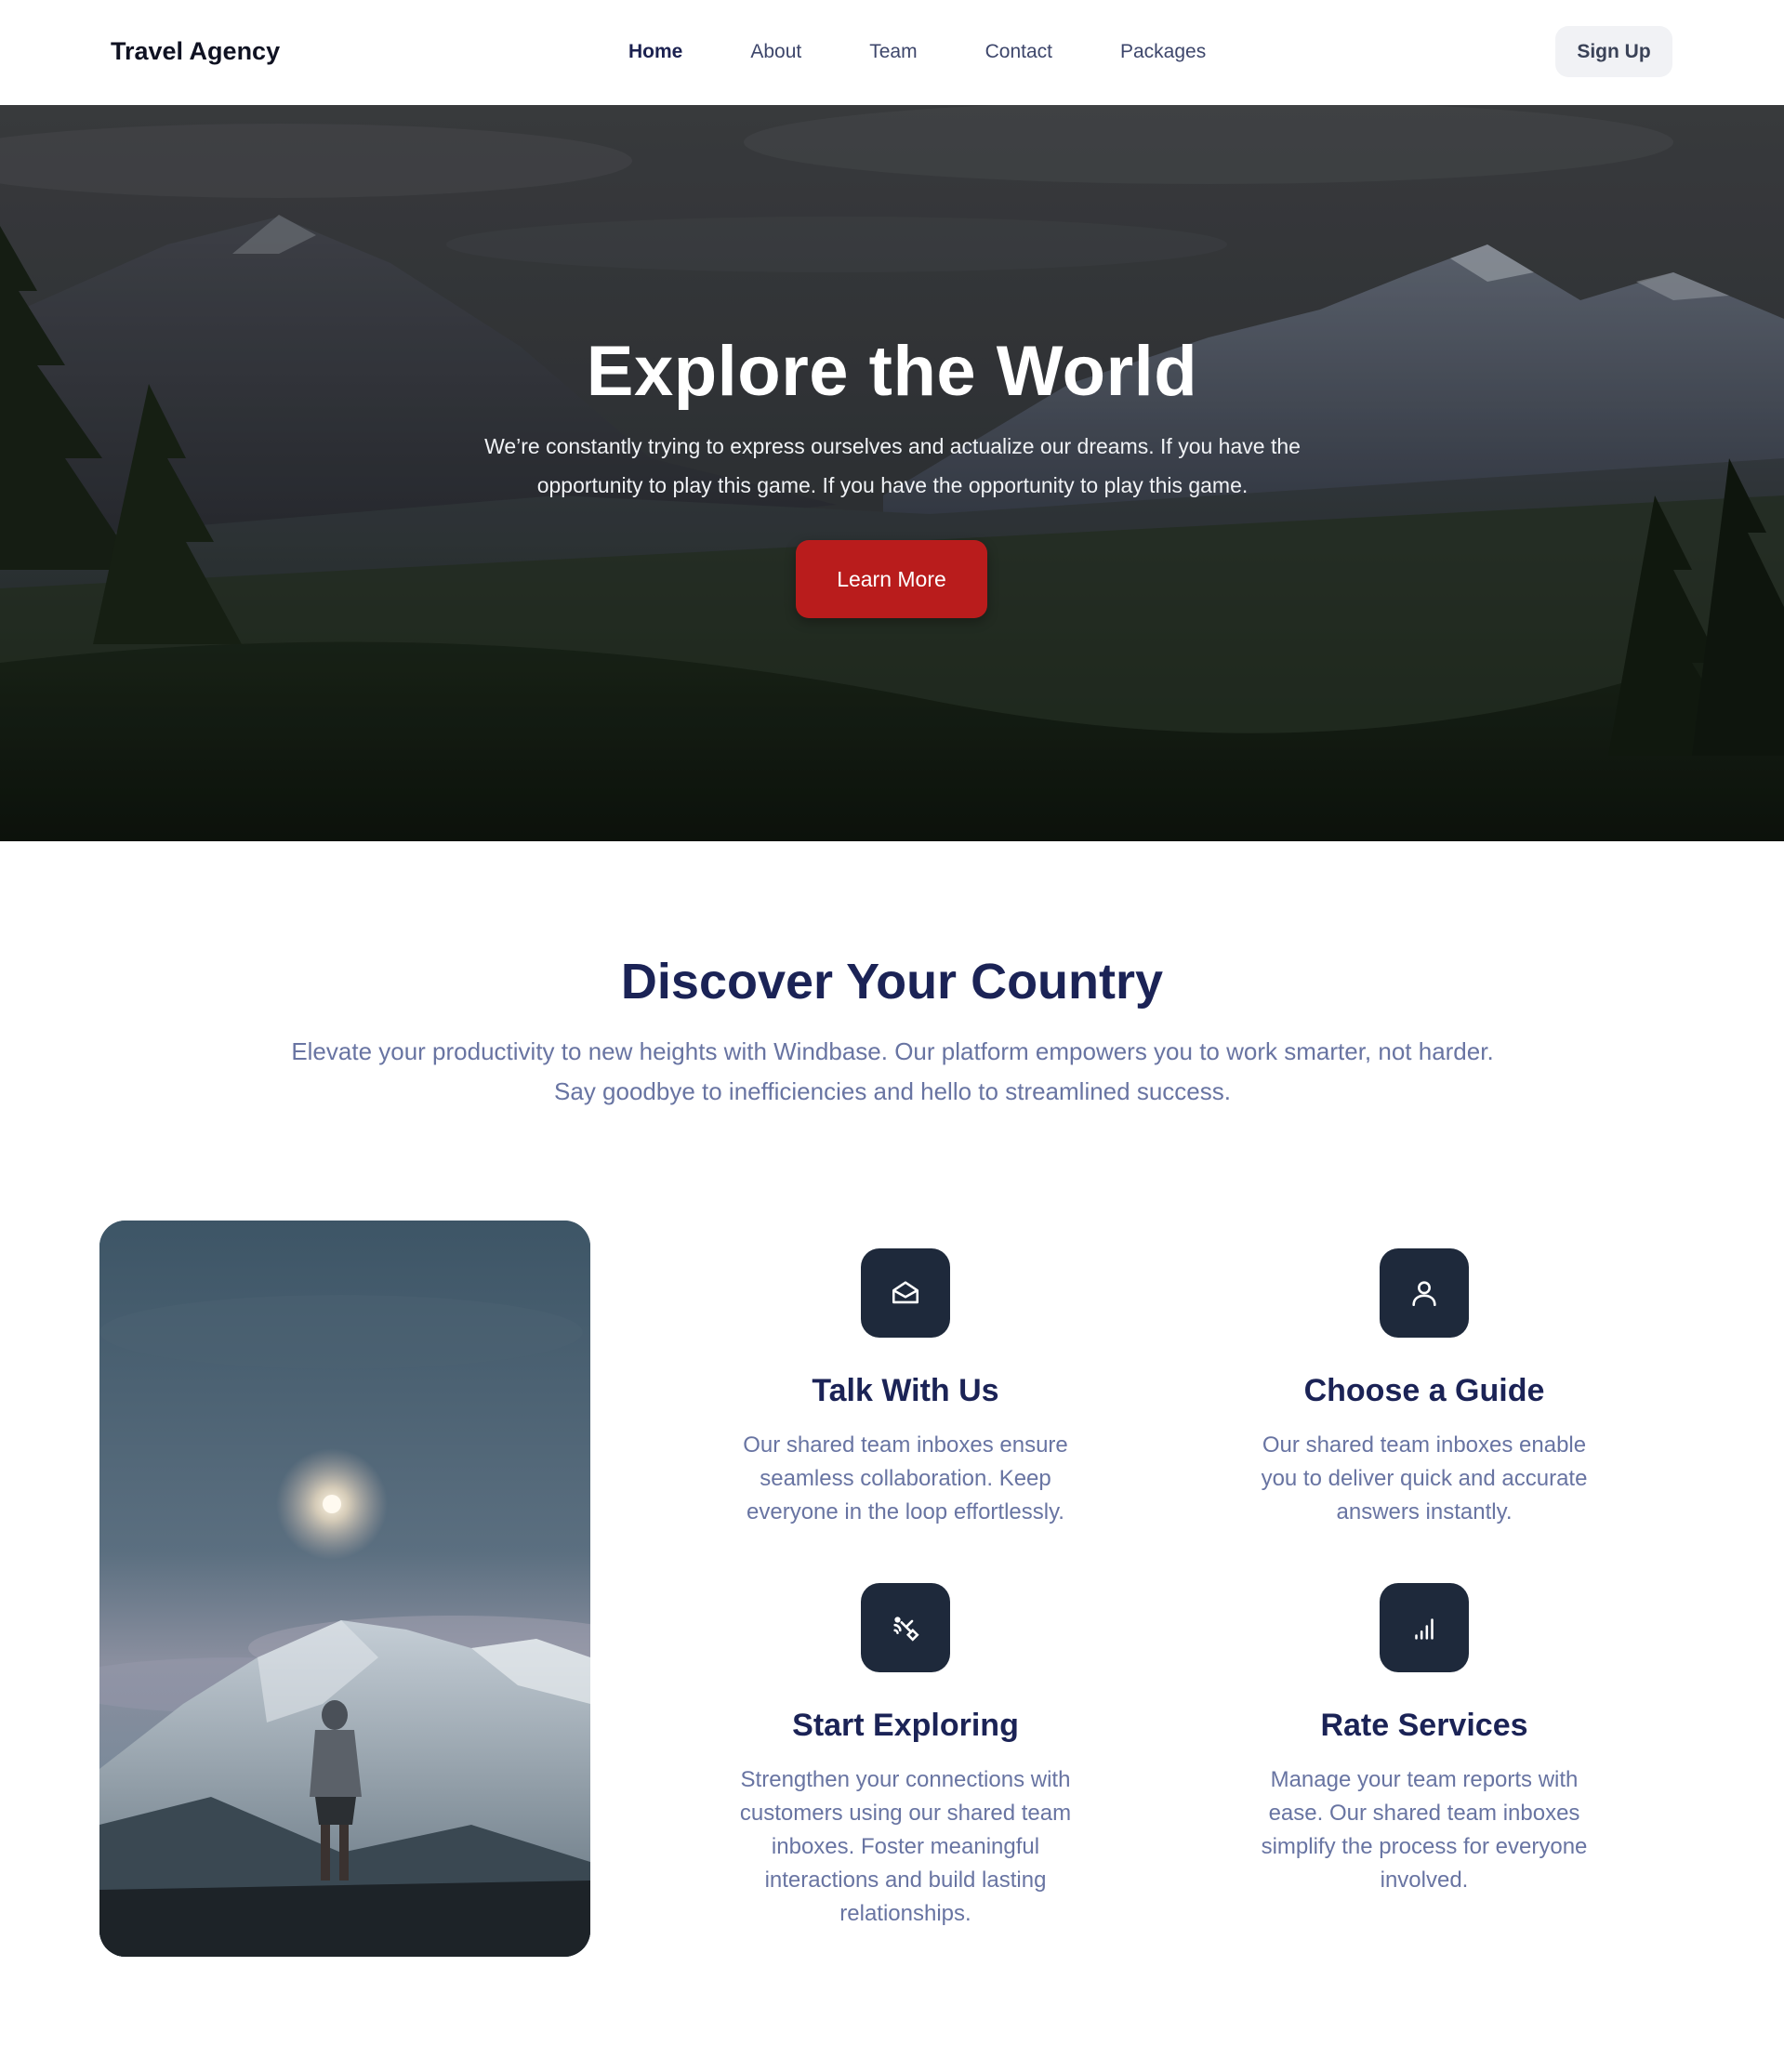 Image resolution: width=1784 pixels, height=2072 pixels. I want to click on nav-link-contact: Contact, so click(1019, 52).